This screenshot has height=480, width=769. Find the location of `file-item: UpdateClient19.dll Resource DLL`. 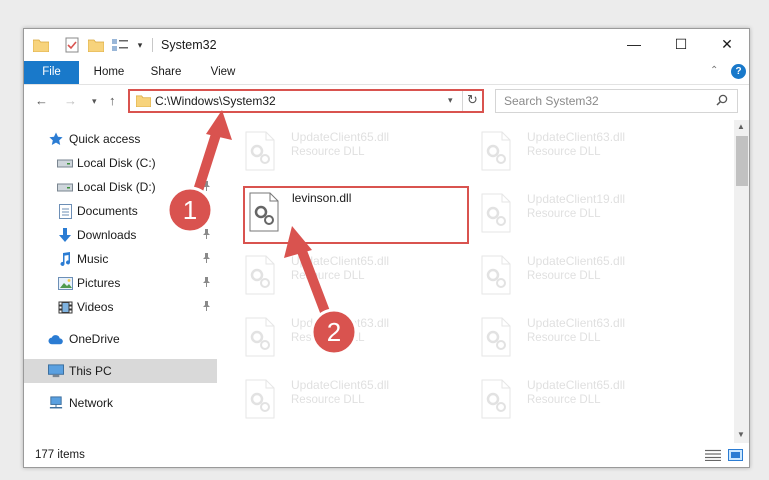

file-item: UpdateClient19.dll Resource DLL is located at coordinates (589, 211).